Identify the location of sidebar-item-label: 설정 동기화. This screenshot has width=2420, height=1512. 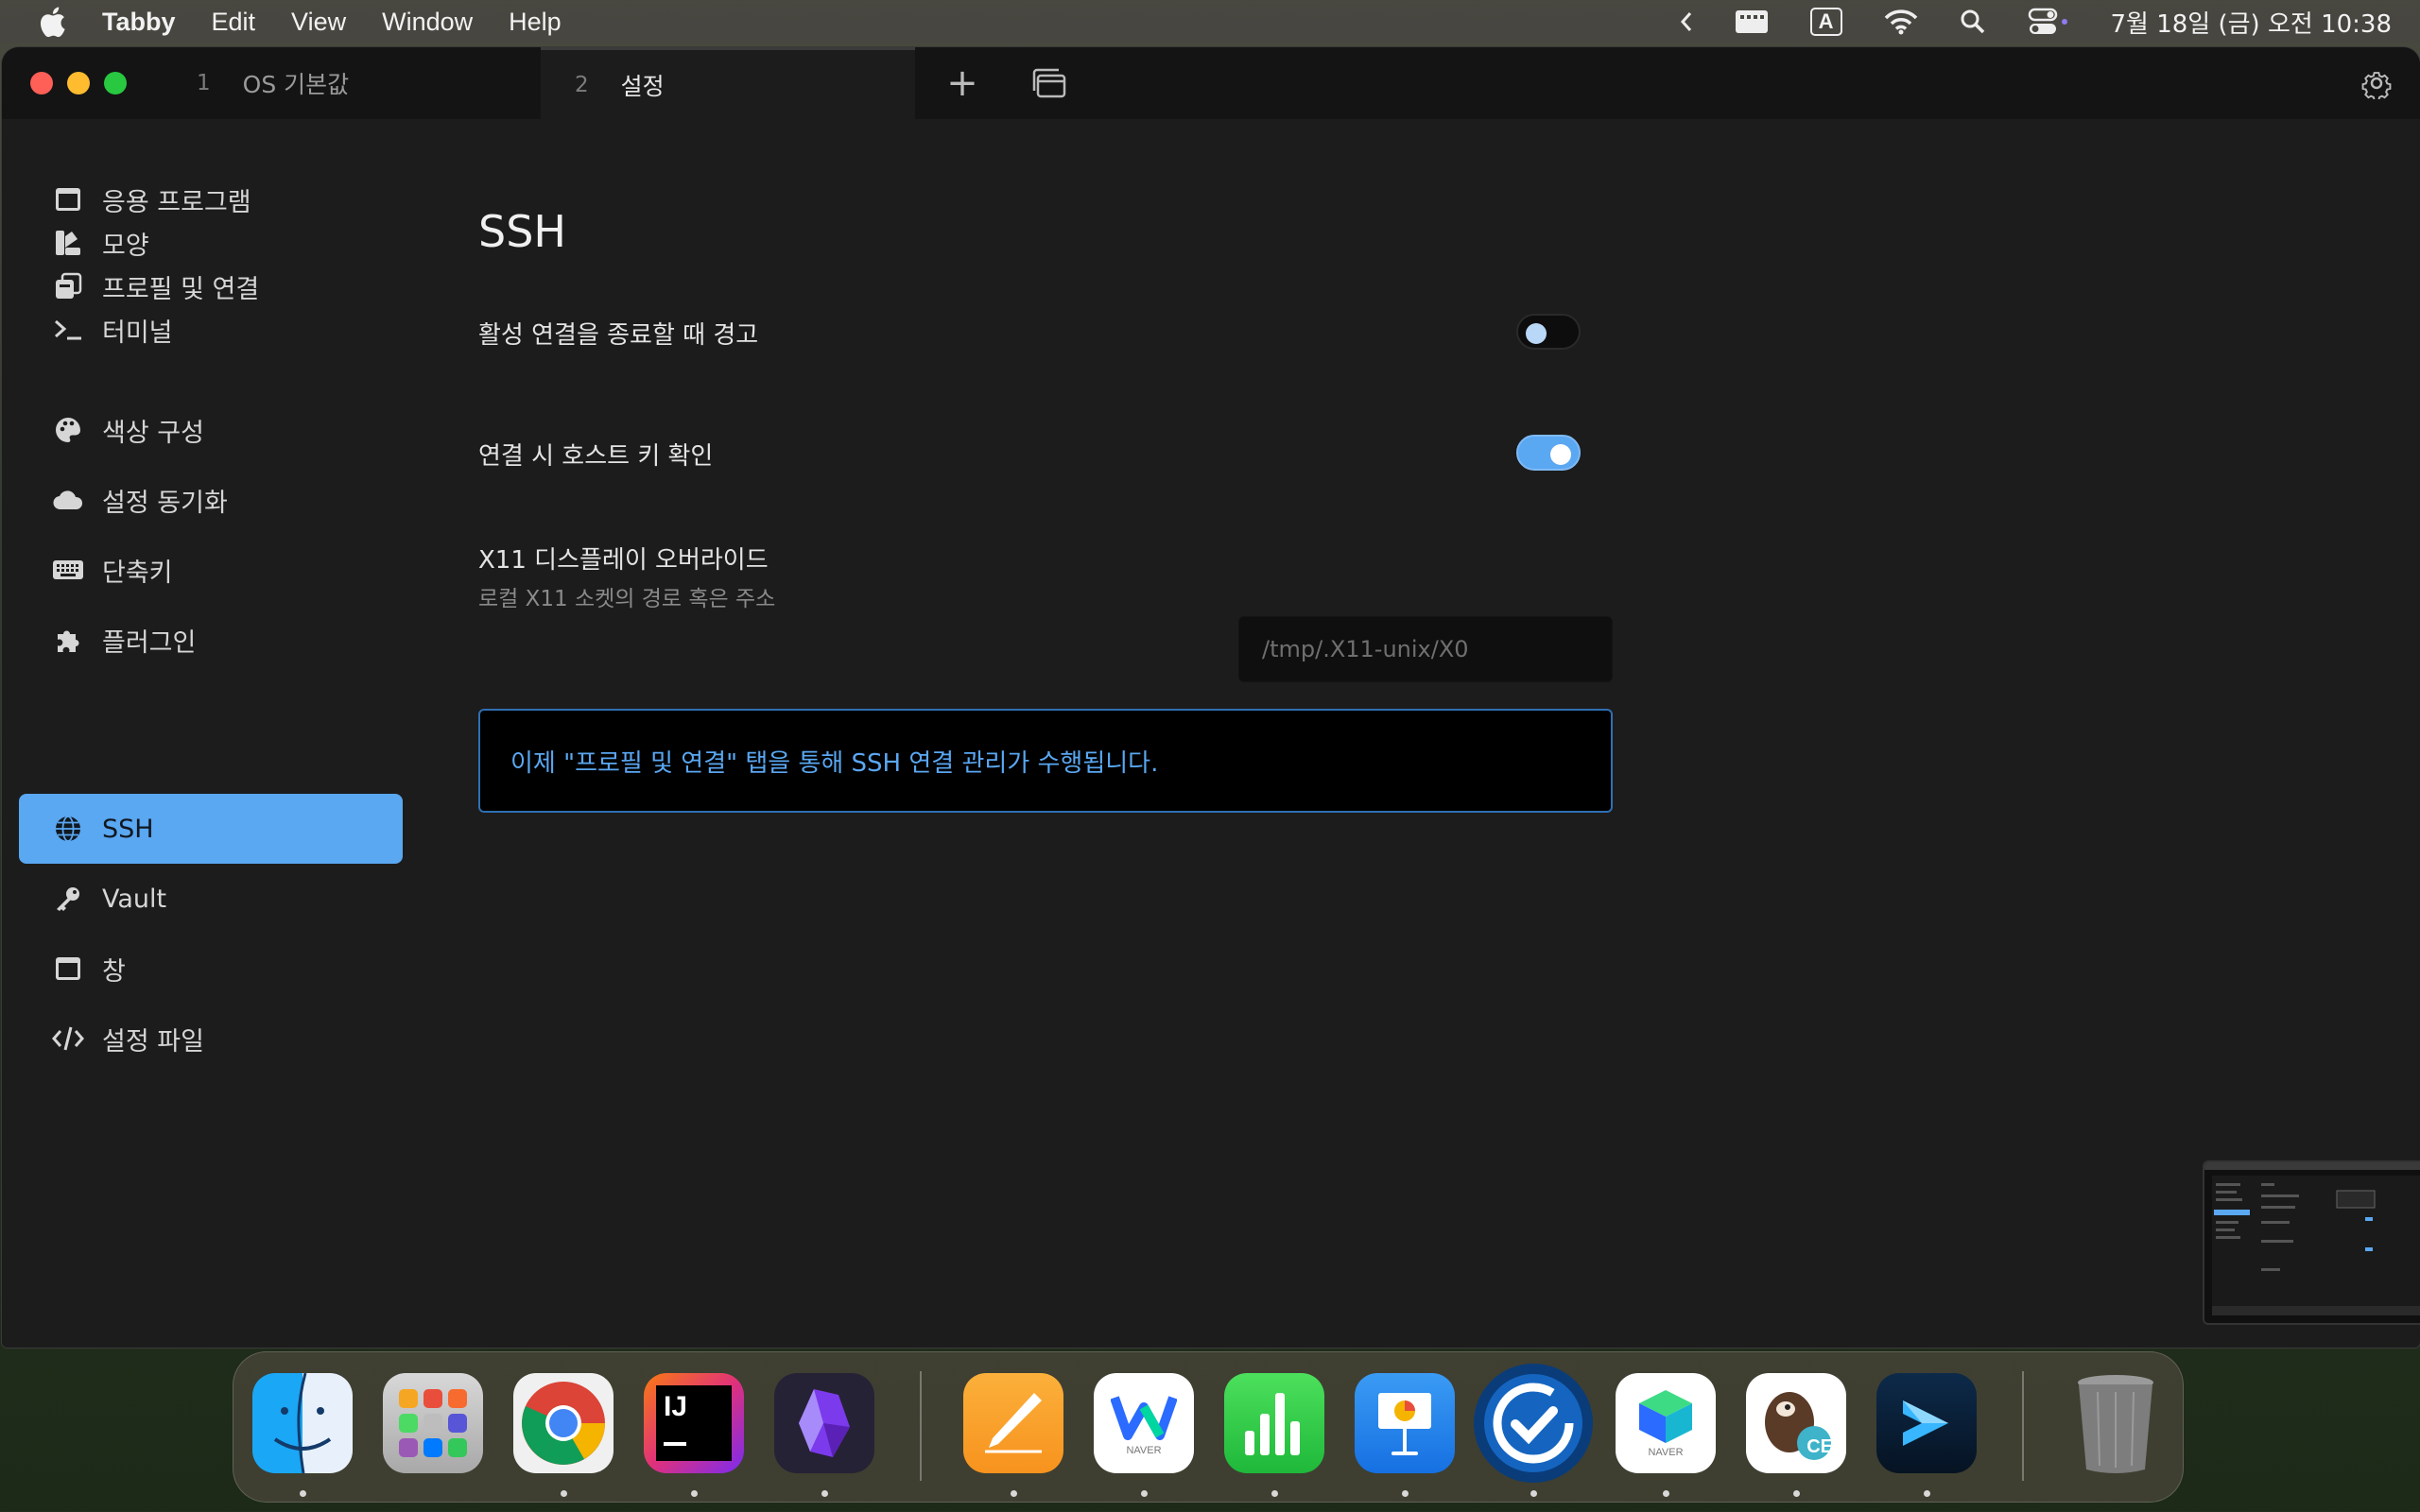
(165, 503).